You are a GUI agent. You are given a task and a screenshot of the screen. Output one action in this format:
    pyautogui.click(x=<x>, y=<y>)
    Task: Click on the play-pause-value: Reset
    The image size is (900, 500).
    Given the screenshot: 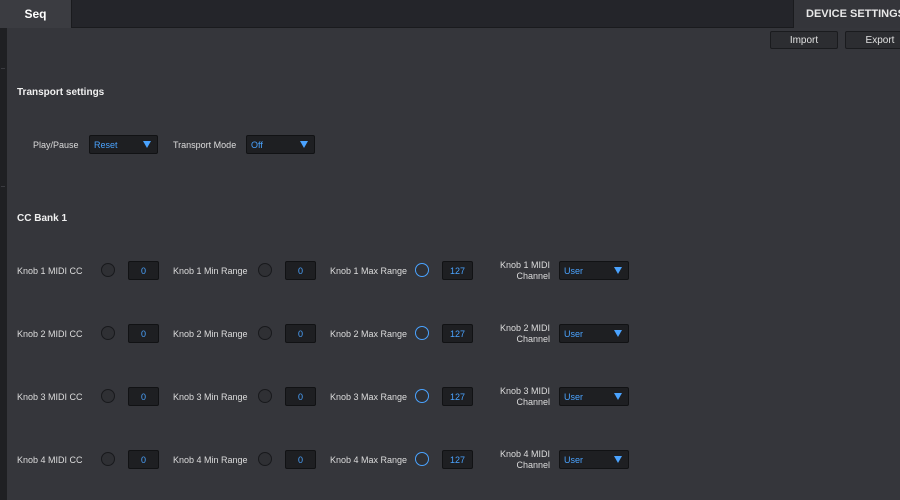 What is the action you would take?
    pyautogui.click(x=106, y=144)
    